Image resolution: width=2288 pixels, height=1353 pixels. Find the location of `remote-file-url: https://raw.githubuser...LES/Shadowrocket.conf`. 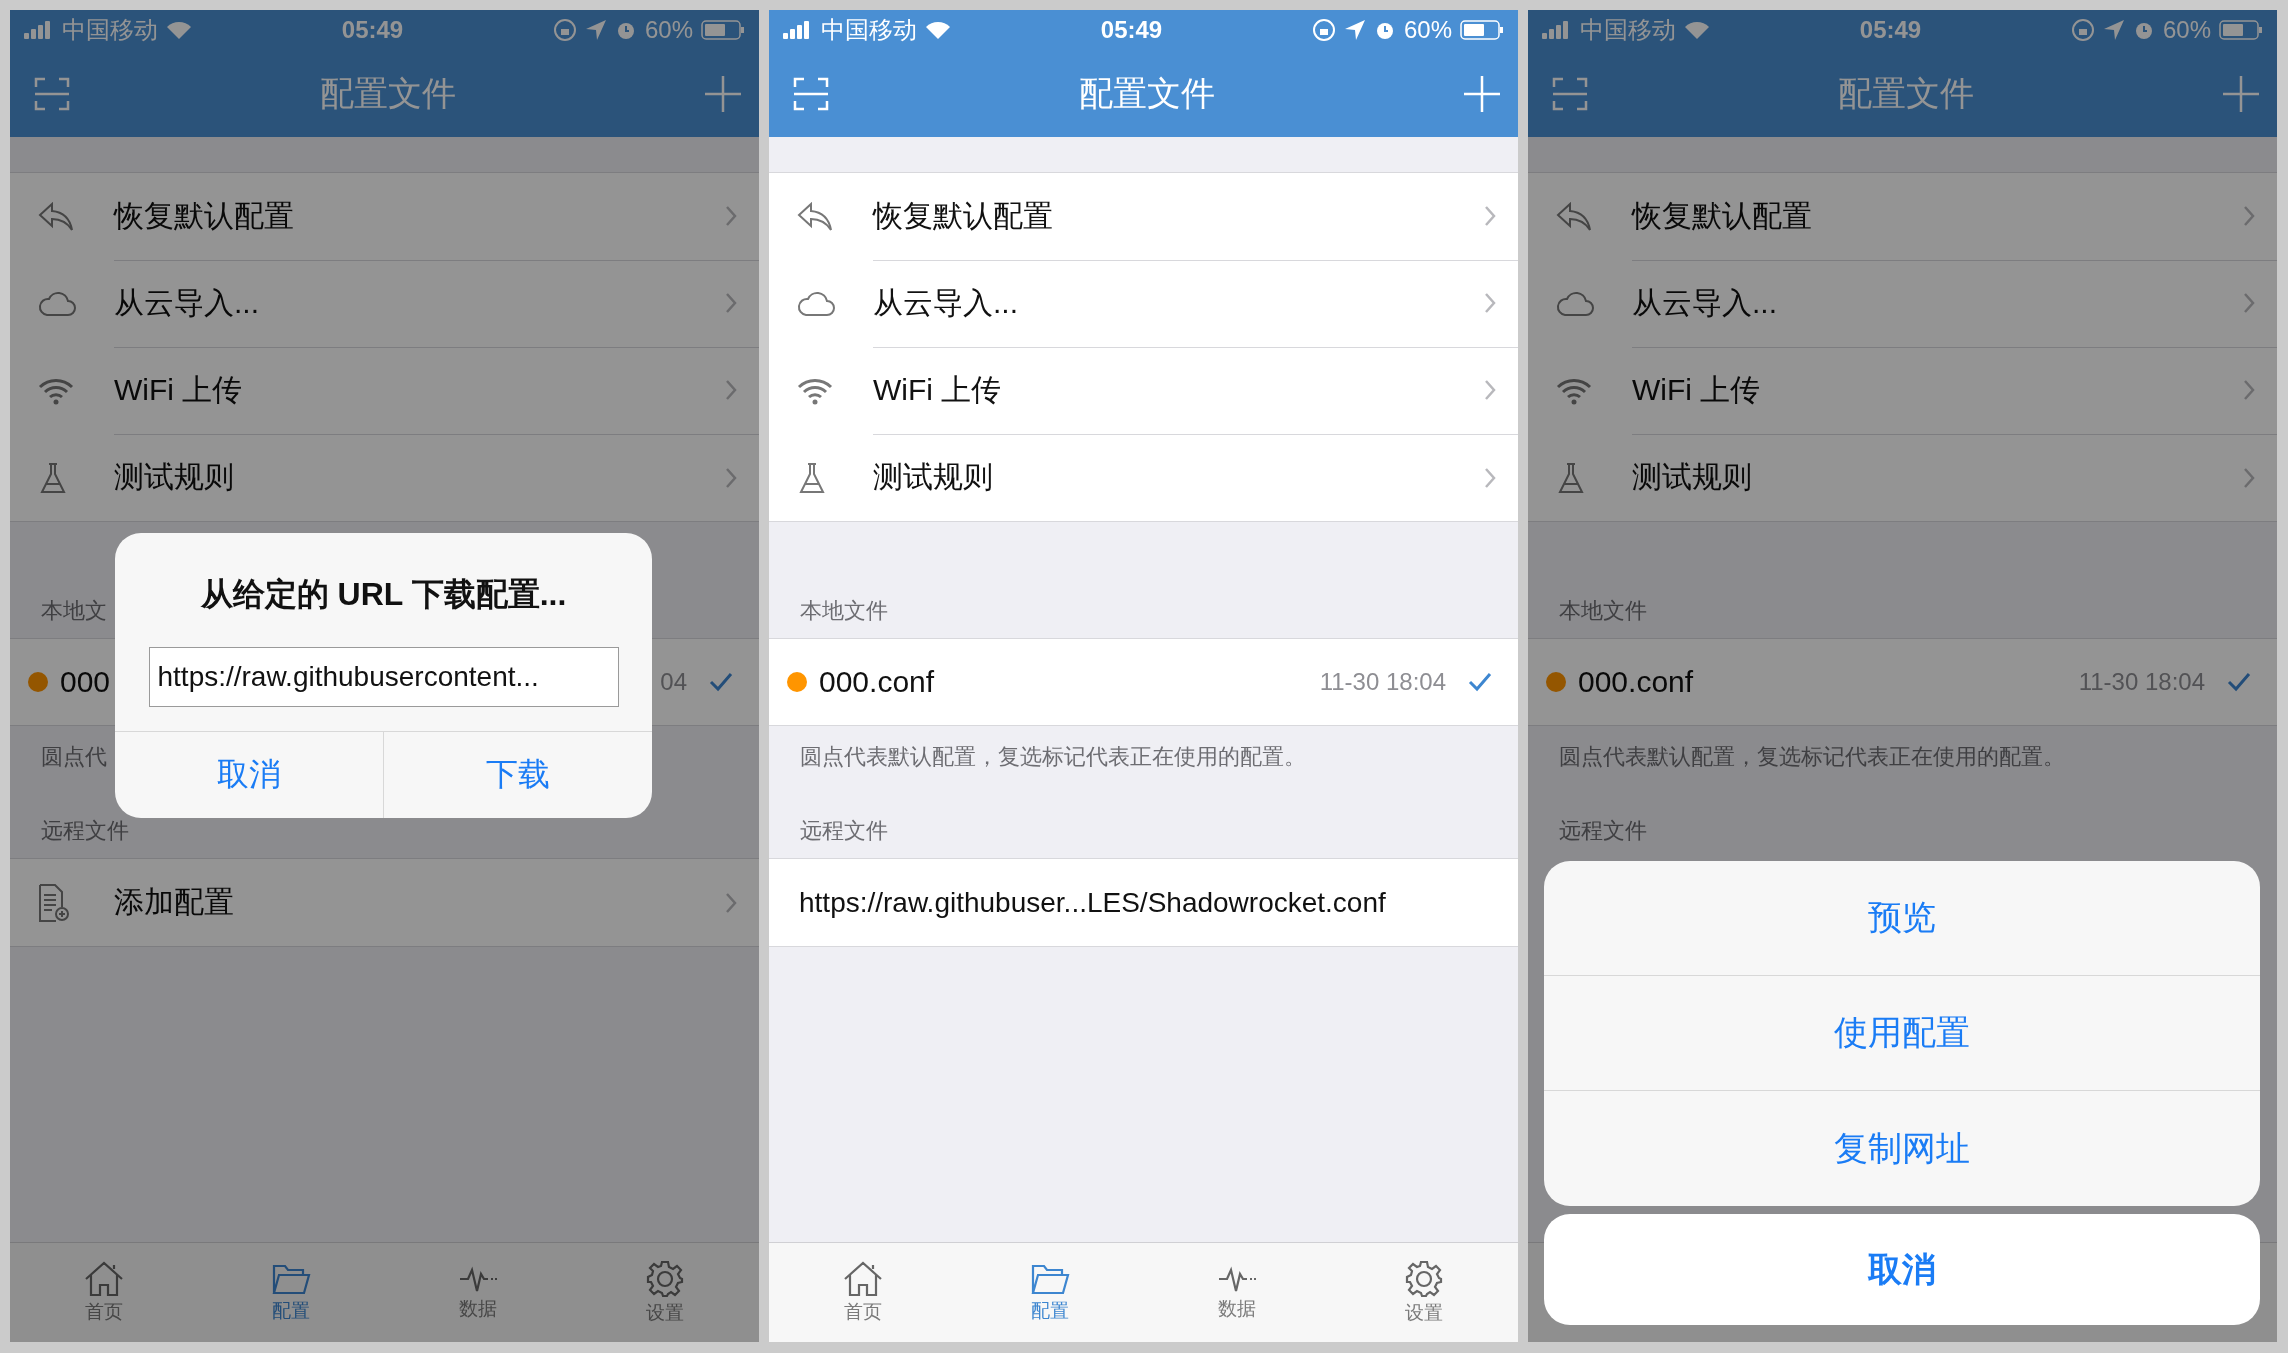

remote-file-url: https://raw.githubuser...LES/Shadowrocket.conf is located at coordinates (1092, 902).